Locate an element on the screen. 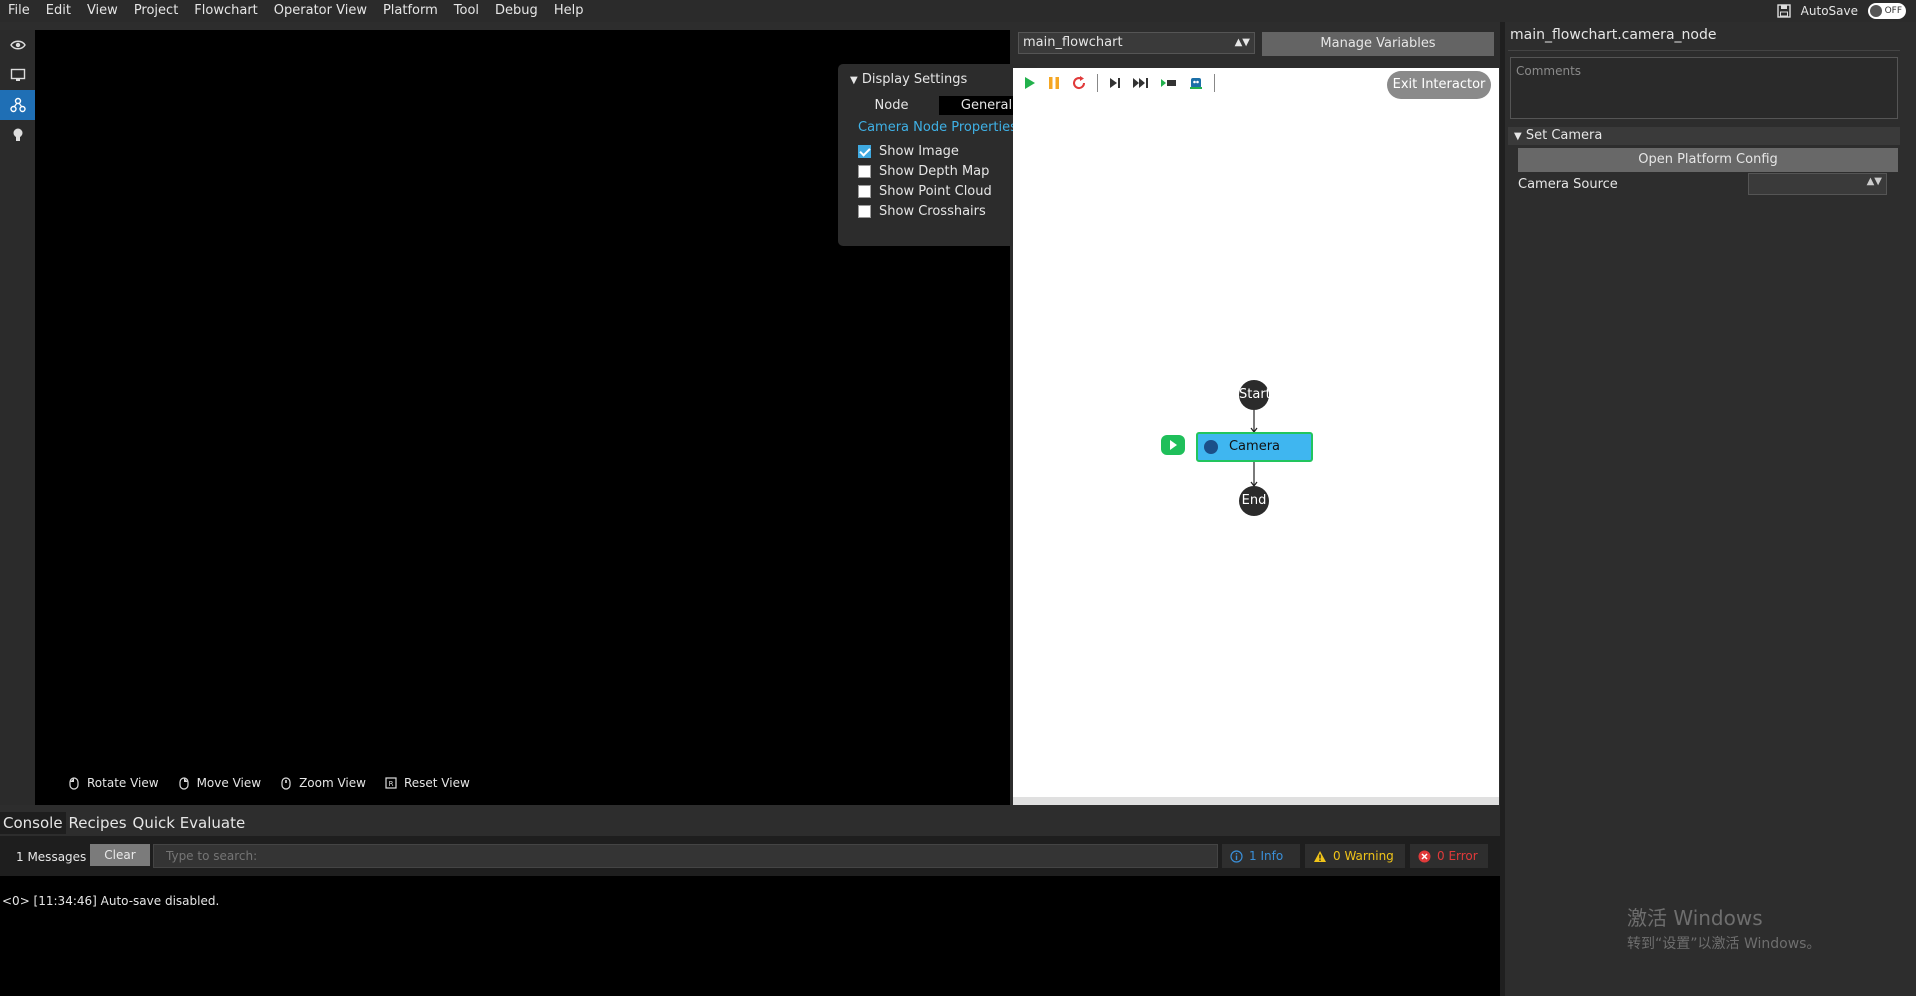 The width and height of the screenshot is (1916, 996). reset-key-icon: R is located at coordinates (391, 783).